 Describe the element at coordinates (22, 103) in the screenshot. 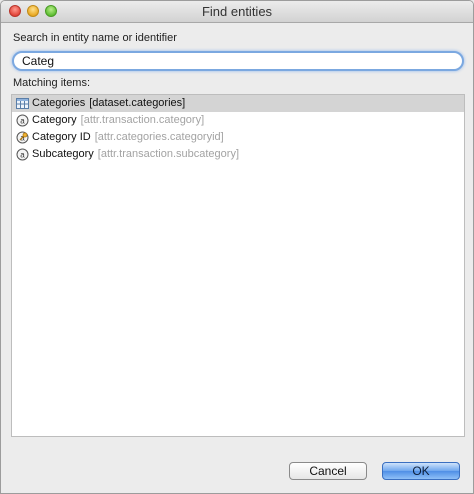

I see `dataset-table-icon` at that location.